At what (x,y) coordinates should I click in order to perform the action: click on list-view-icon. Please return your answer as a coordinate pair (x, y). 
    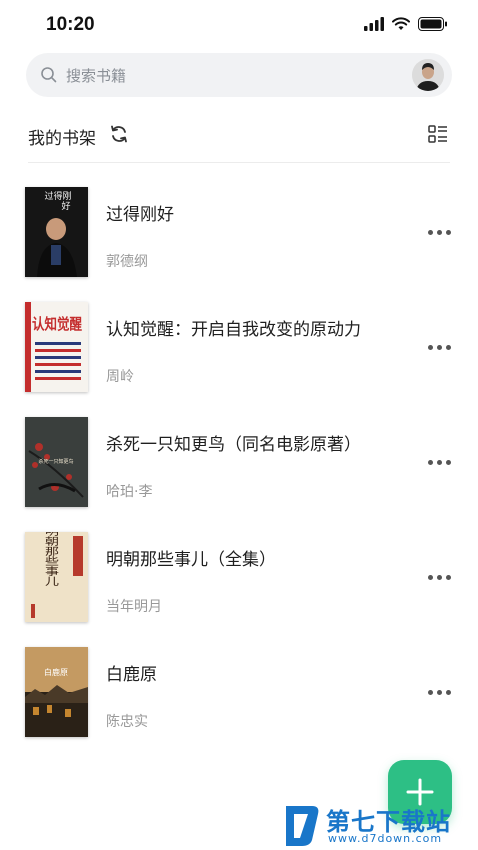
    Looking at the image, I should click on (438, 134).